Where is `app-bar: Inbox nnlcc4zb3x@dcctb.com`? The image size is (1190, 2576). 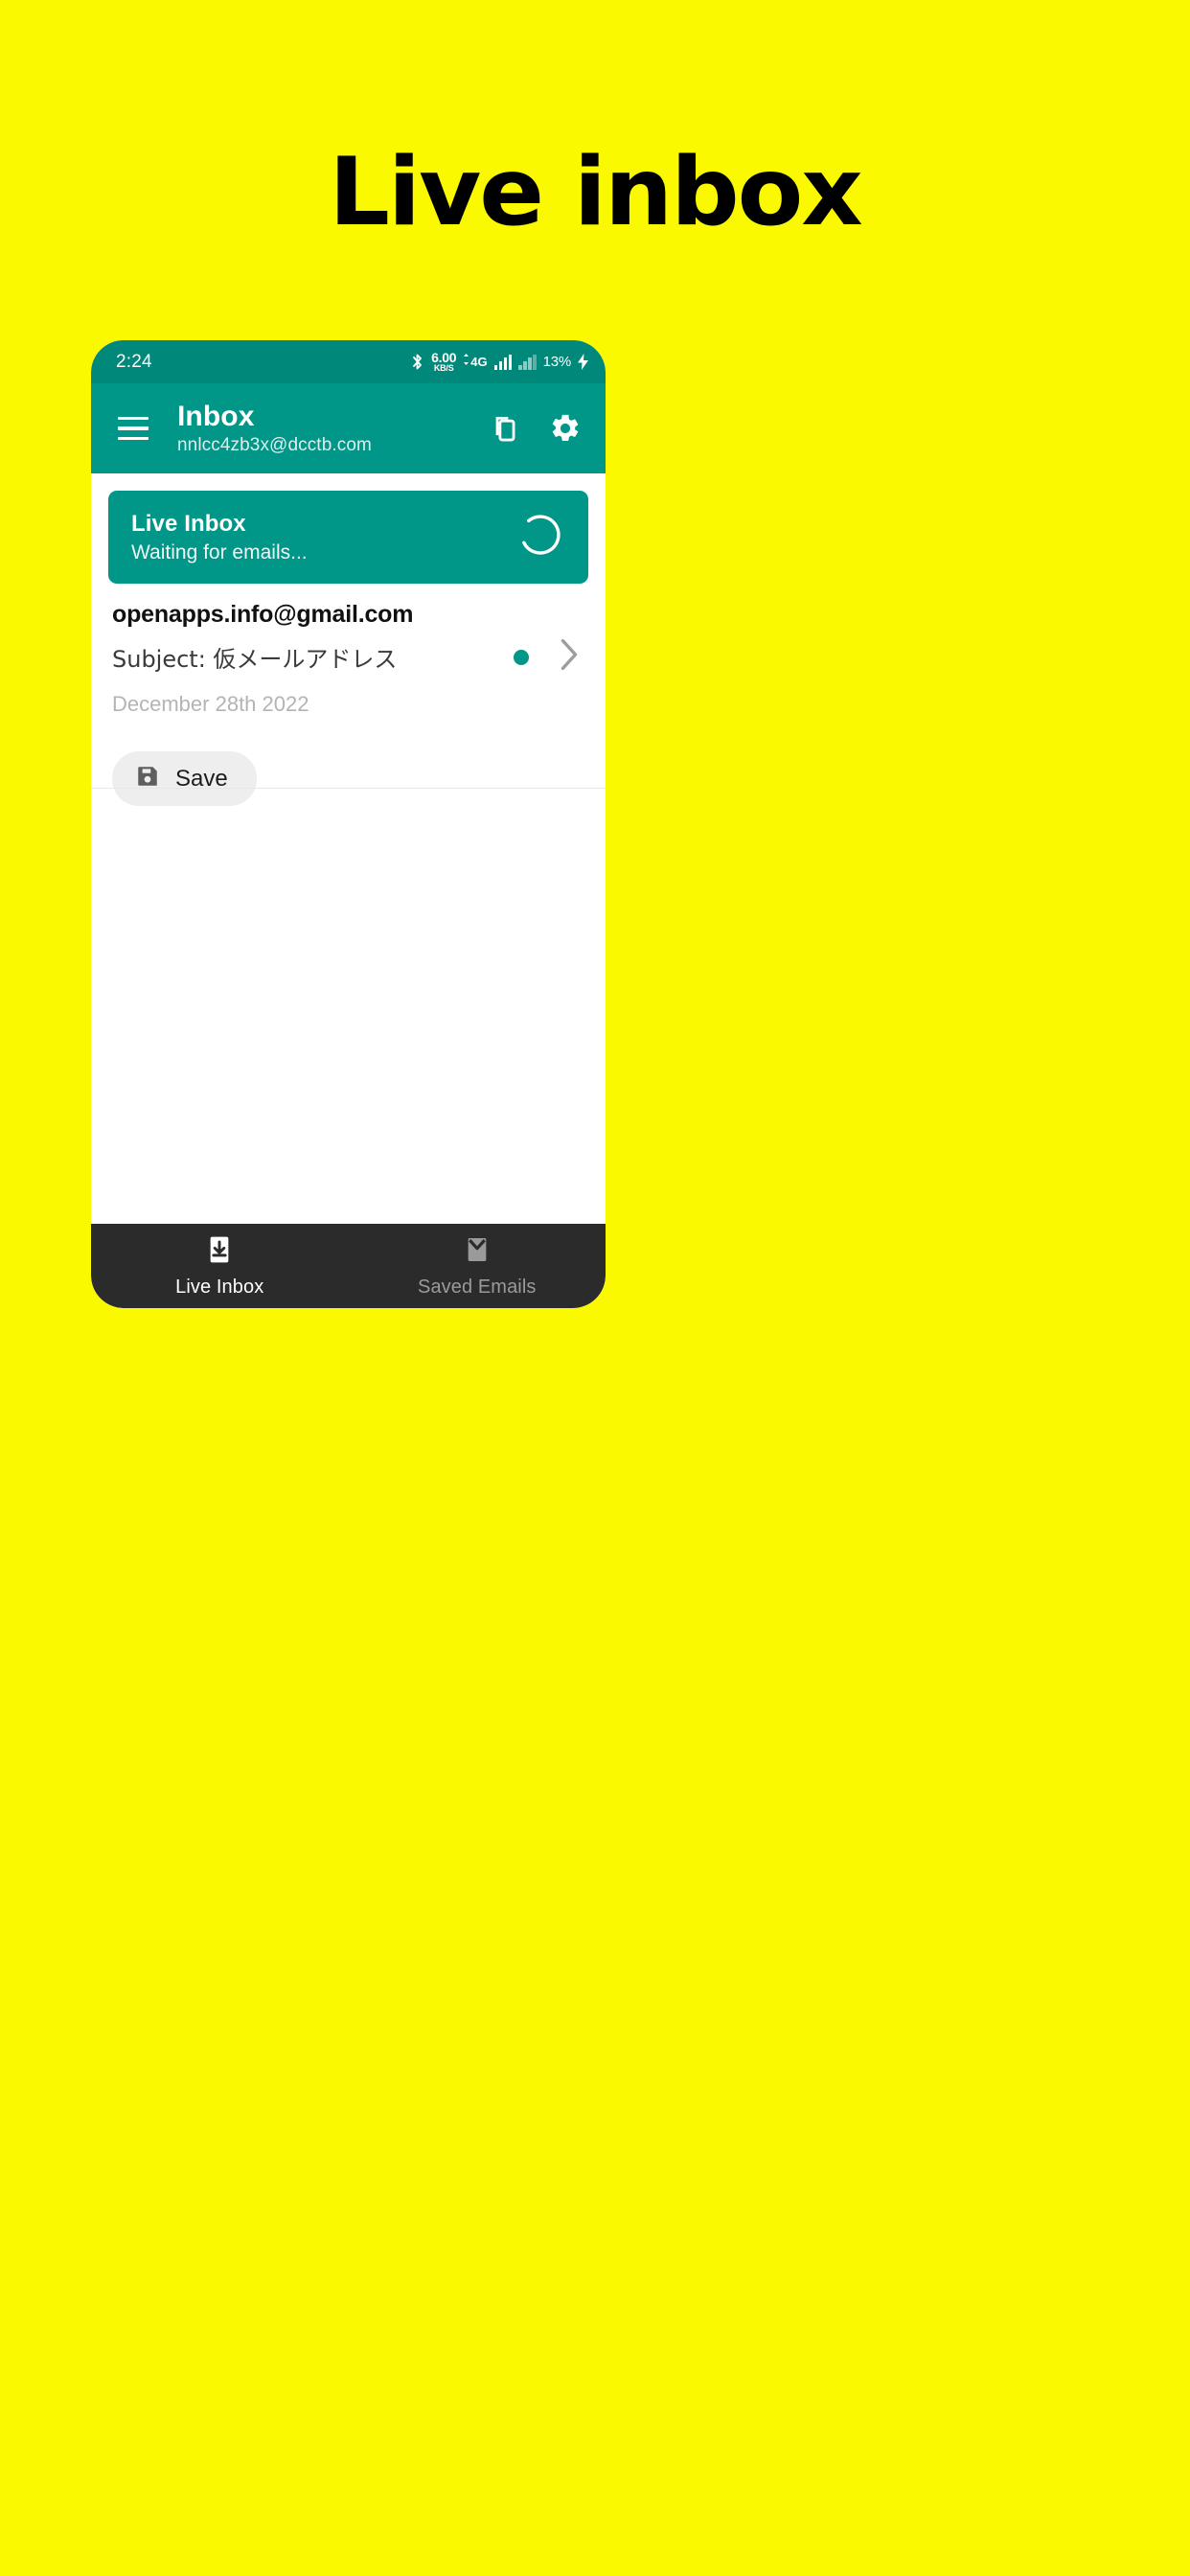 app-bar: Inbox nnlcc4zb3x@dcctb.com is located at coordinates (349, 428).